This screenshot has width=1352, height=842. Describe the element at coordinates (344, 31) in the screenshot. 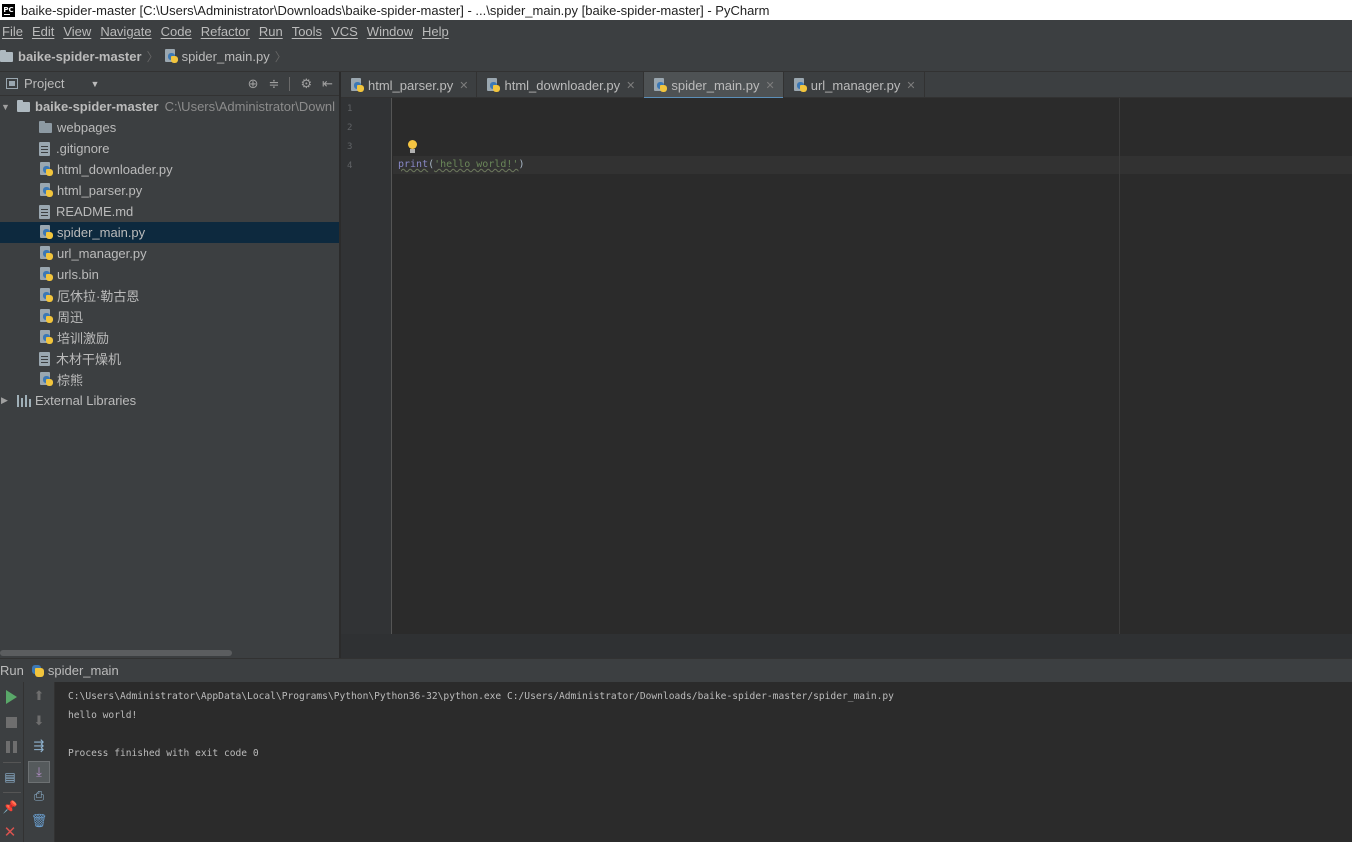

I see `menu-vcs: VCS` at that location.